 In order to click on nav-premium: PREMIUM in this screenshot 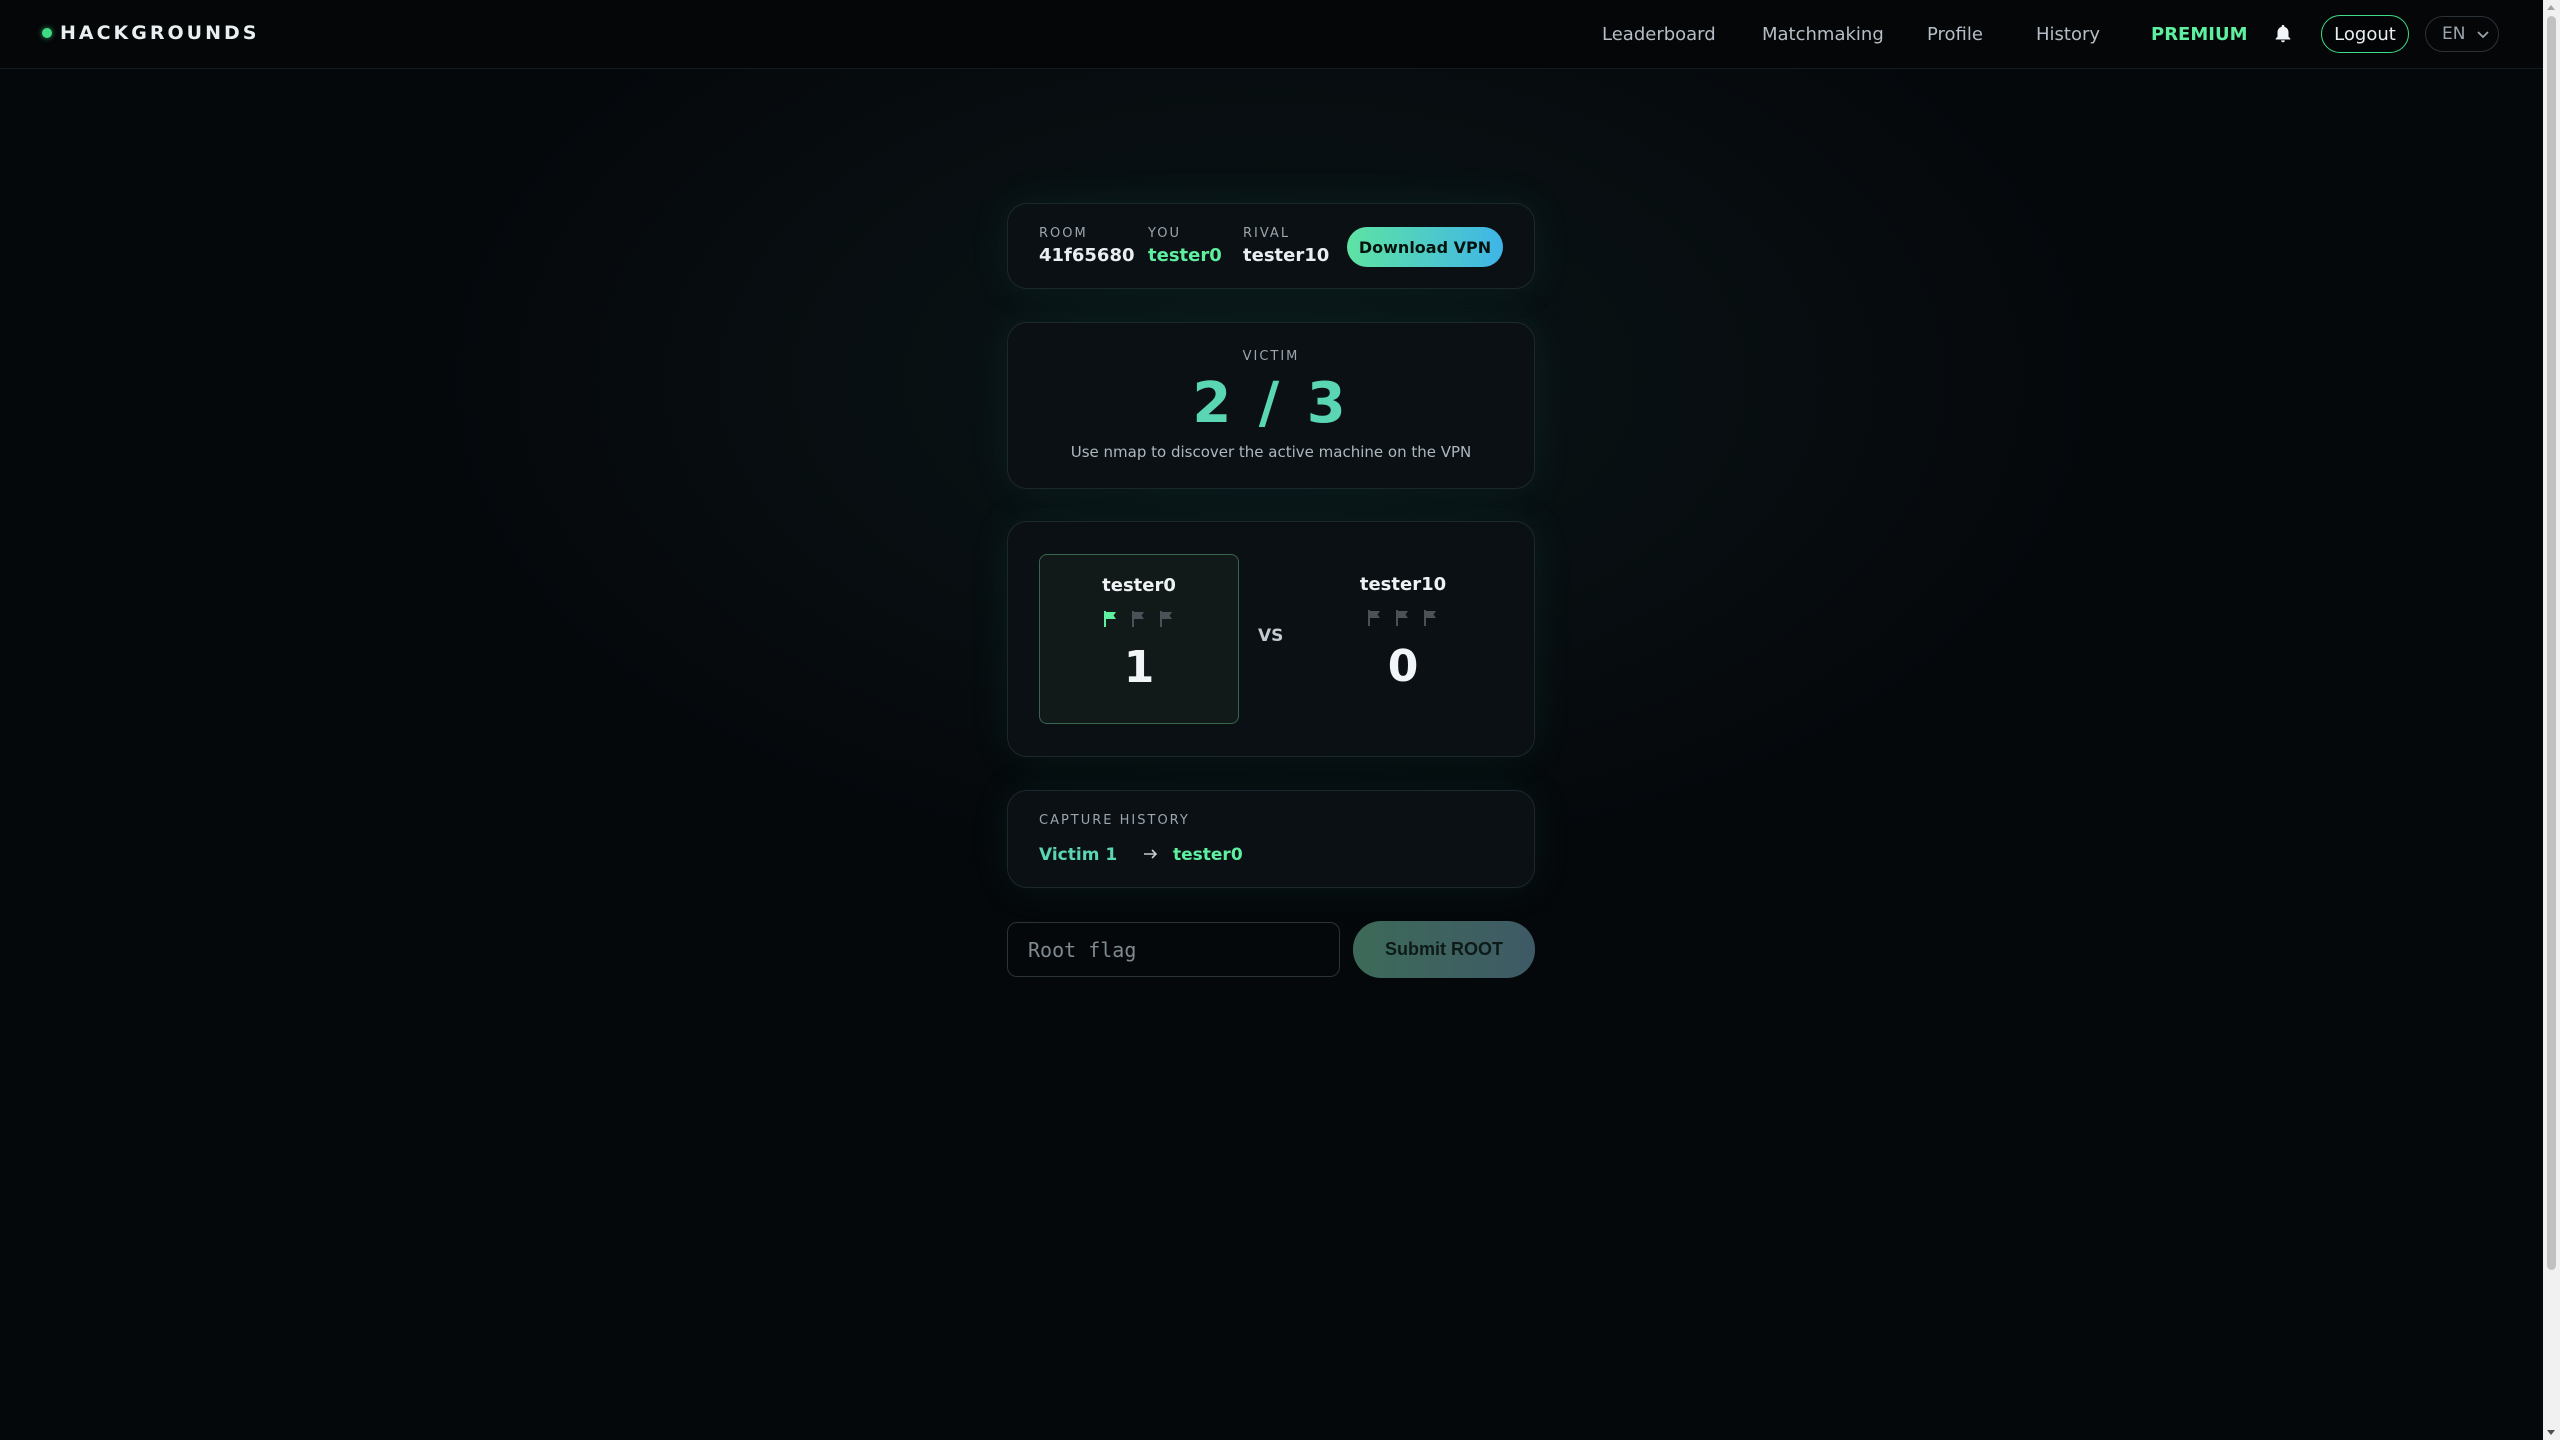, I will do `click(2199, 34)`.